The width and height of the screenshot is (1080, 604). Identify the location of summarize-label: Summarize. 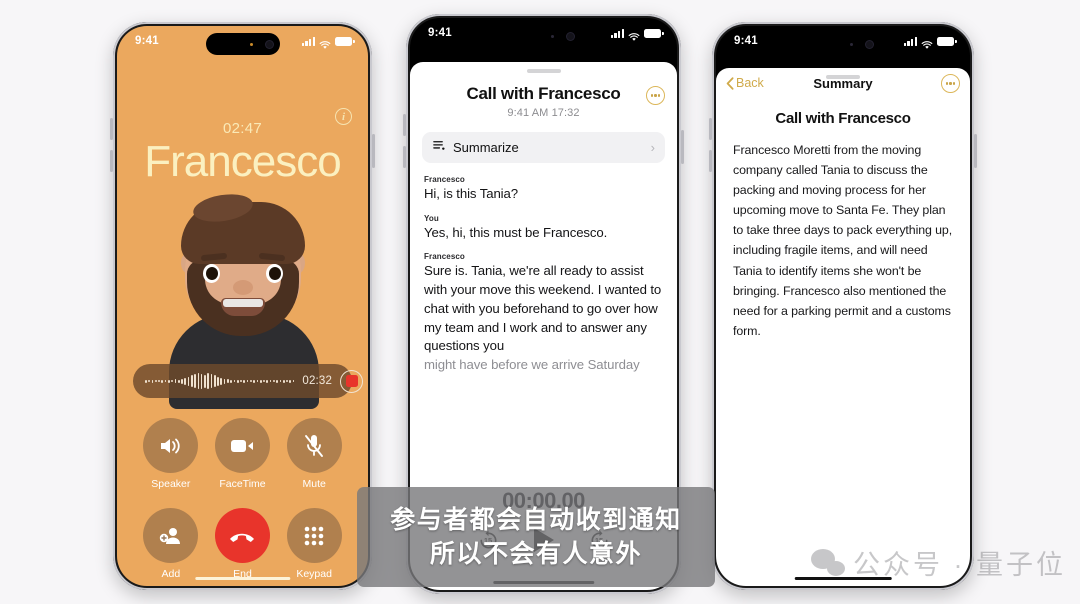
(486, 147).